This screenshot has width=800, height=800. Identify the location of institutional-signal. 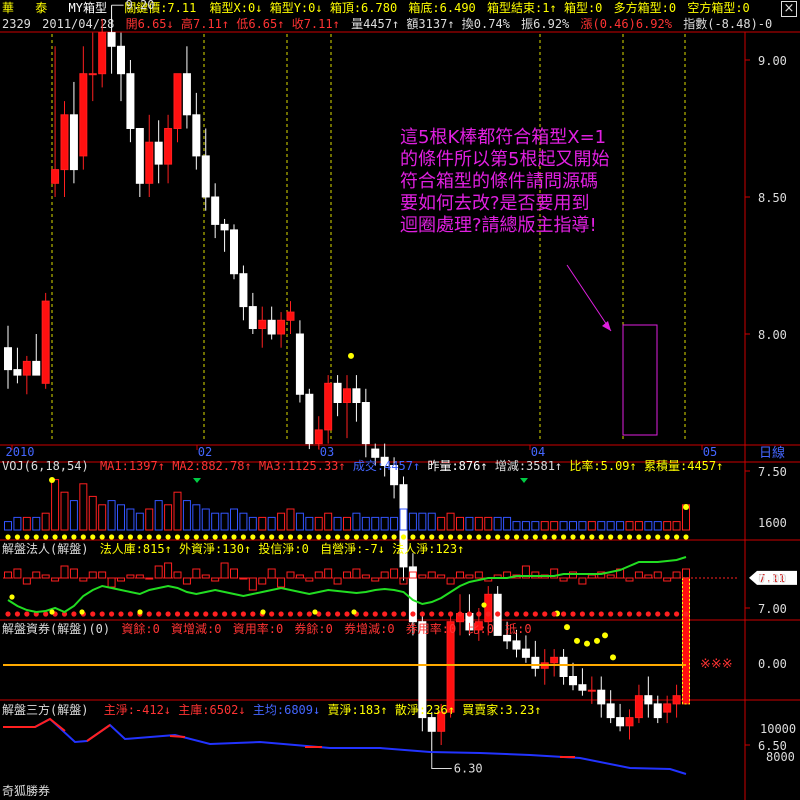
(354, 612).